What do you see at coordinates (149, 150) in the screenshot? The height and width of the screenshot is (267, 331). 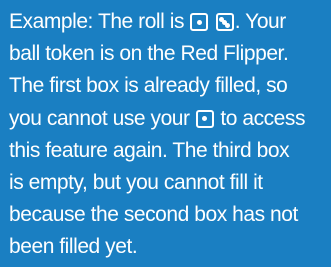 I see `example-line-5: this feature again. The third box` at bounding box center [149, 150].